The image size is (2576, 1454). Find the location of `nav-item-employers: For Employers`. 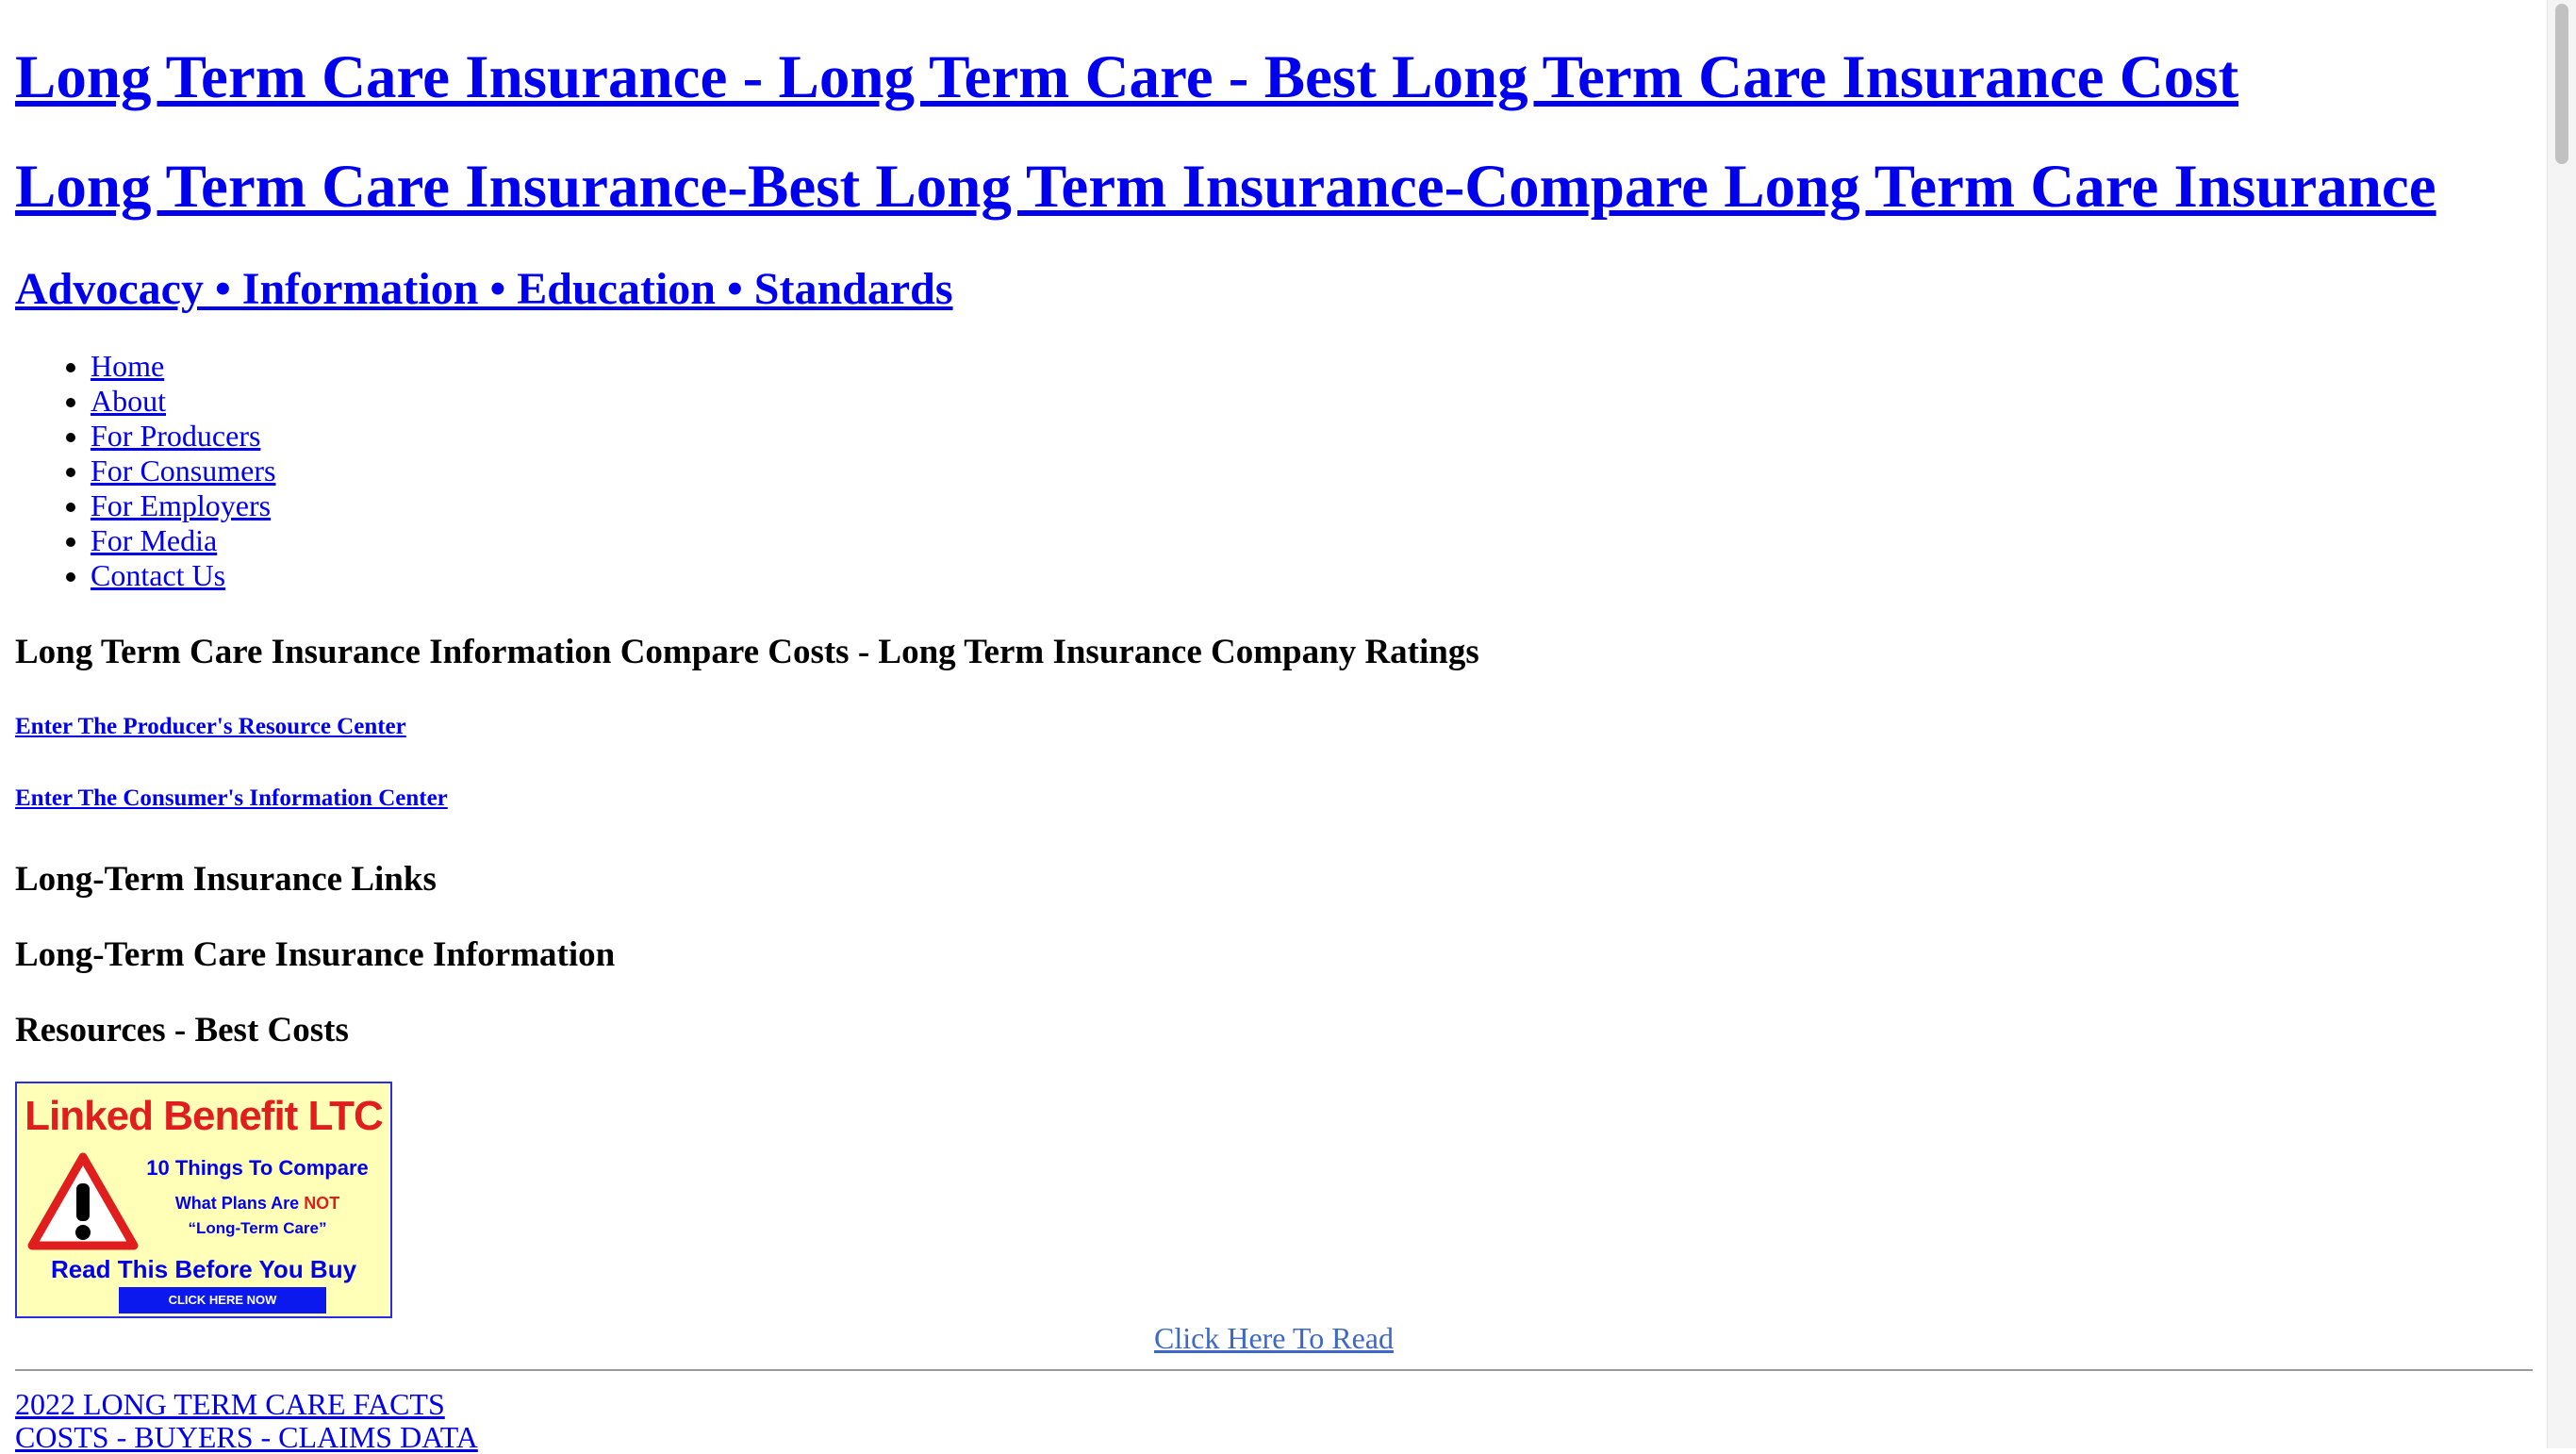

nav-item-employers: For Employers is located at coordinates (183, 506).